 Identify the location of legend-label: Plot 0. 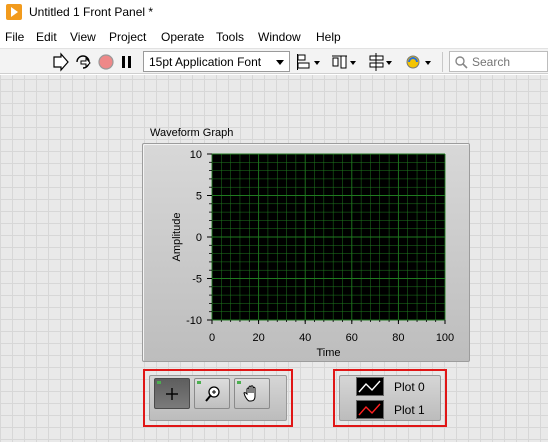
(409, 387).